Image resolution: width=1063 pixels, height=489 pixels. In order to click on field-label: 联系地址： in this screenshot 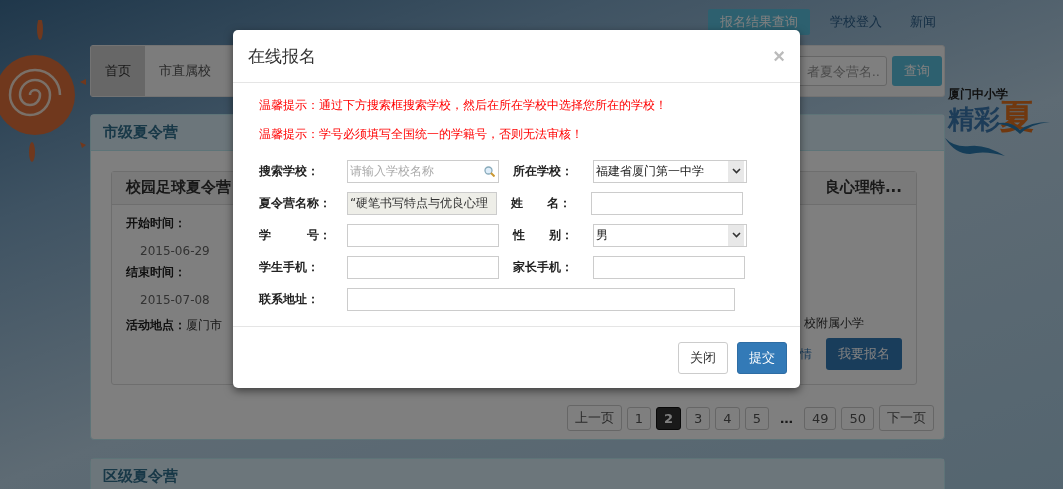, I will do `click(289, 299)`.